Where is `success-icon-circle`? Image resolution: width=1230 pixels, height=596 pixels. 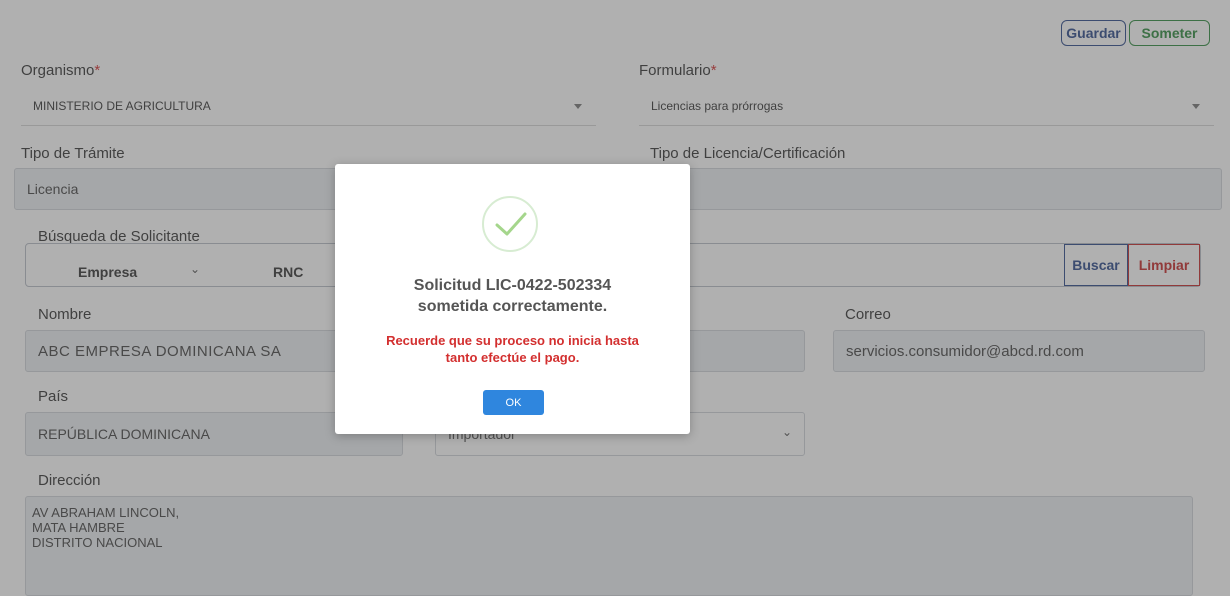
success-icon-circle is located at coordinates (510, 224).